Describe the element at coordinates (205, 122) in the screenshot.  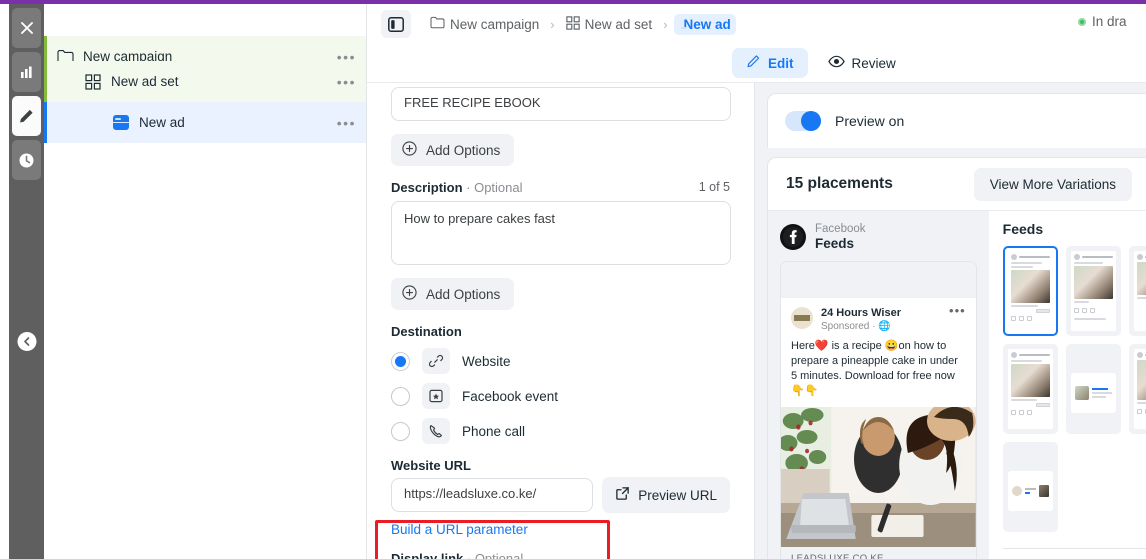
I see `tree-row-ad: New ad •••` at that location.